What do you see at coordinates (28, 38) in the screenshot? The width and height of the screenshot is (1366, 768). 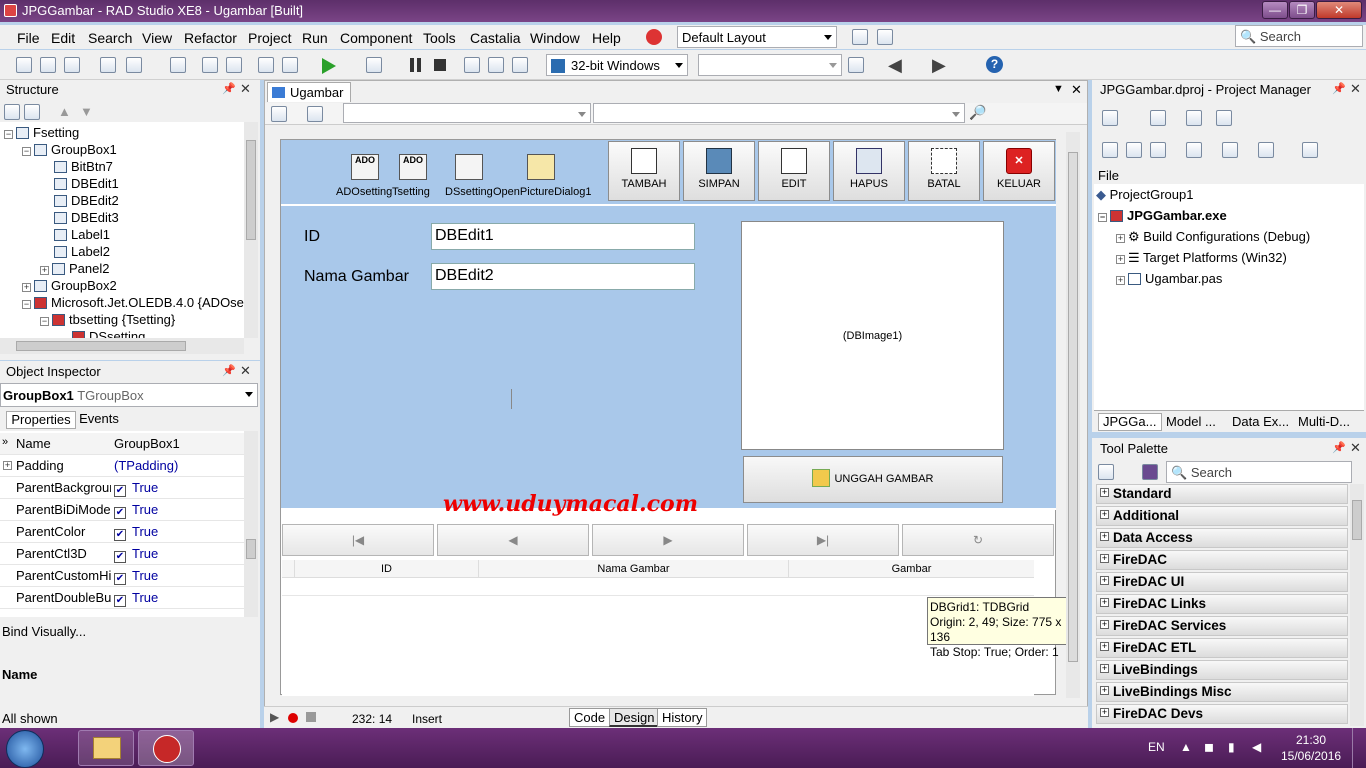 I see `menu-file: File` at bounding box center [28, 38].